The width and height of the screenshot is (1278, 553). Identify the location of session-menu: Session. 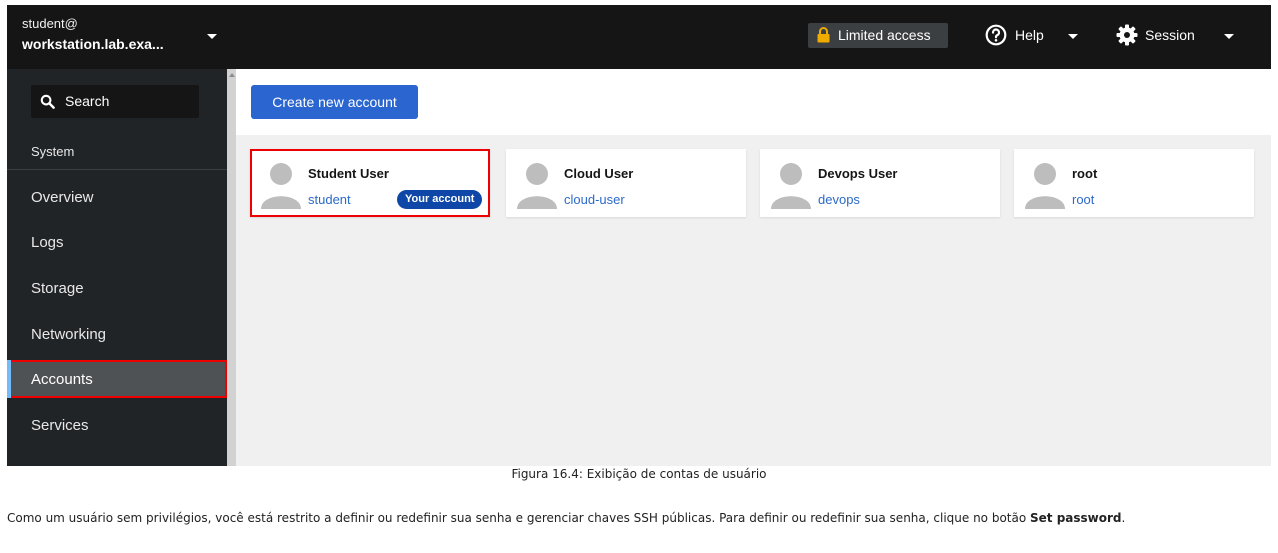
(1176, 36).